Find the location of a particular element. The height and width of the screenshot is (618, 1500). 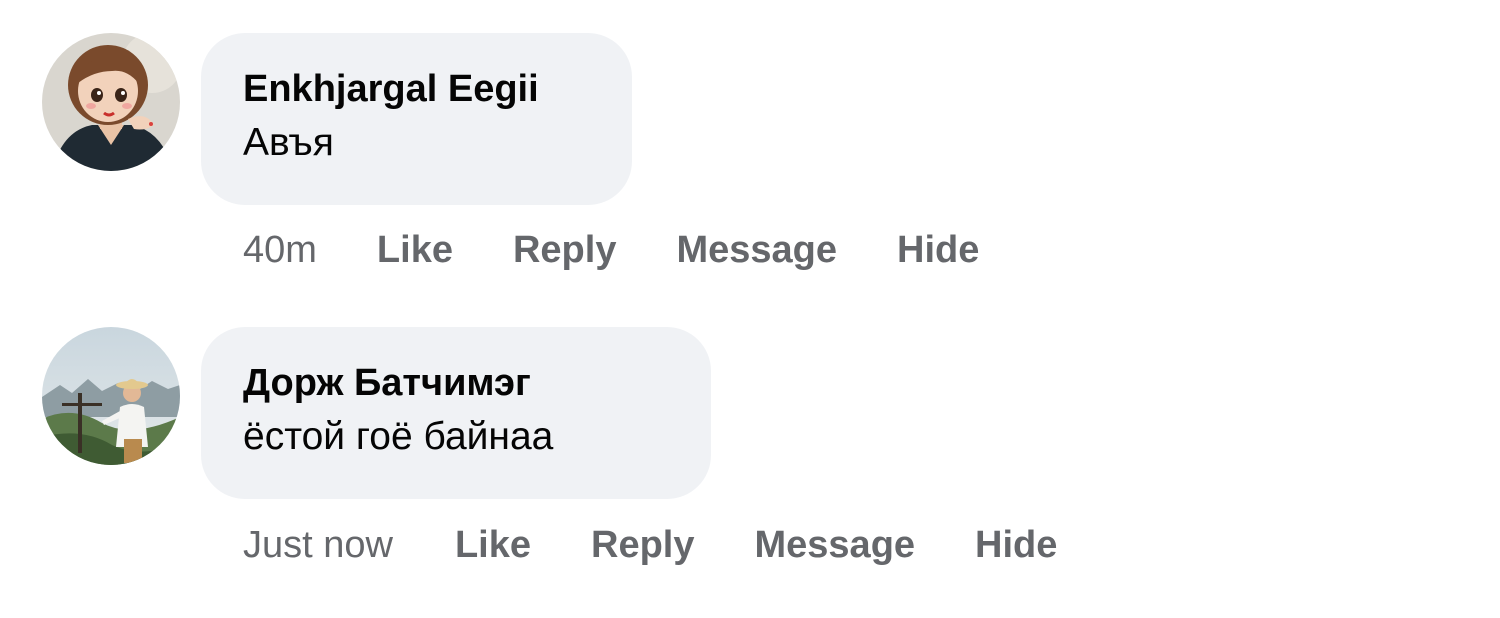

comment-text: ёстой гоё байнаа is located at coordinates (398, 436).